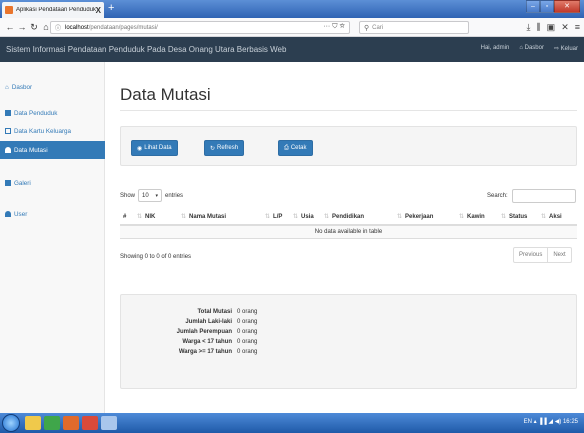 The height and width of the screenshot is (433, 584). Describe the element at coordinates (348, 146) in the screenshot. I see `action-panel: ◉ Lihat Data ↻ Refresh ⎙ Cetak` at that location.